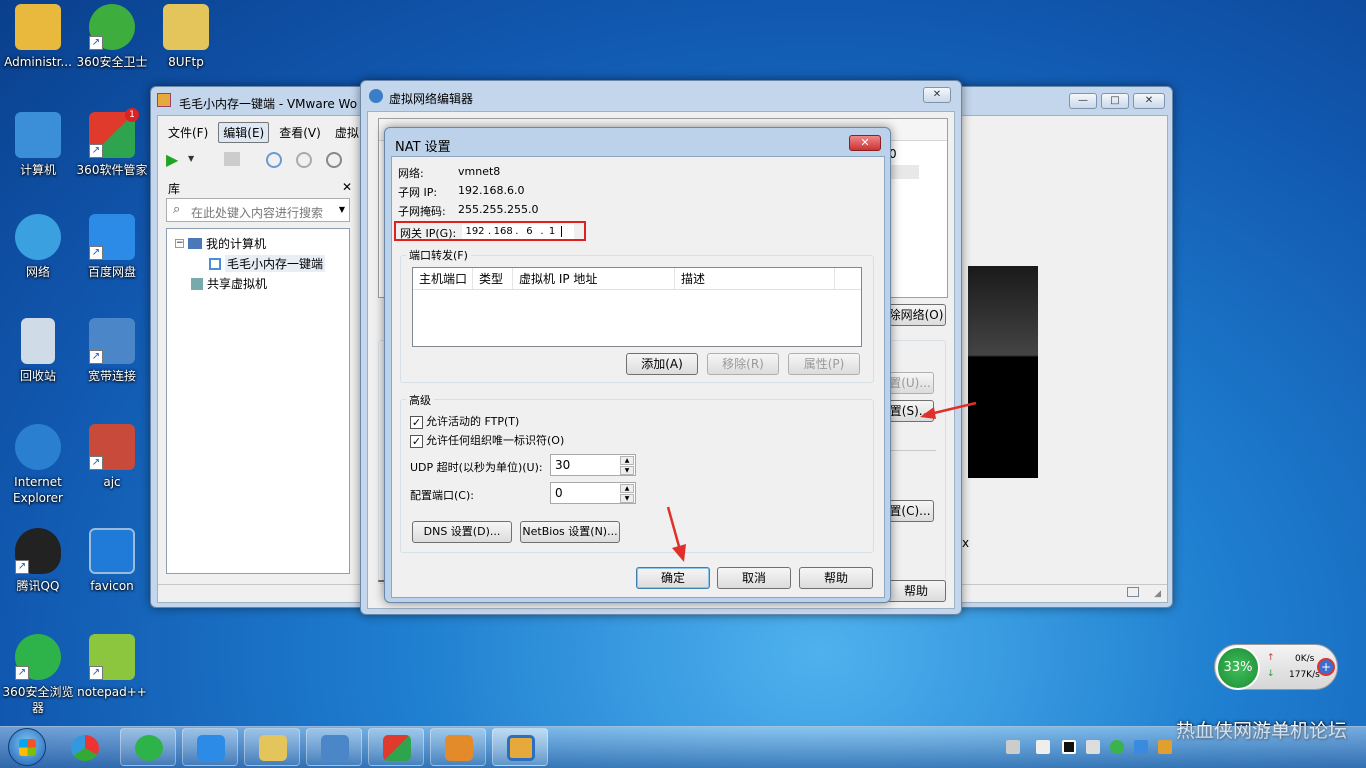  I want to click on add-button: 添加(A), so click(662, 364).